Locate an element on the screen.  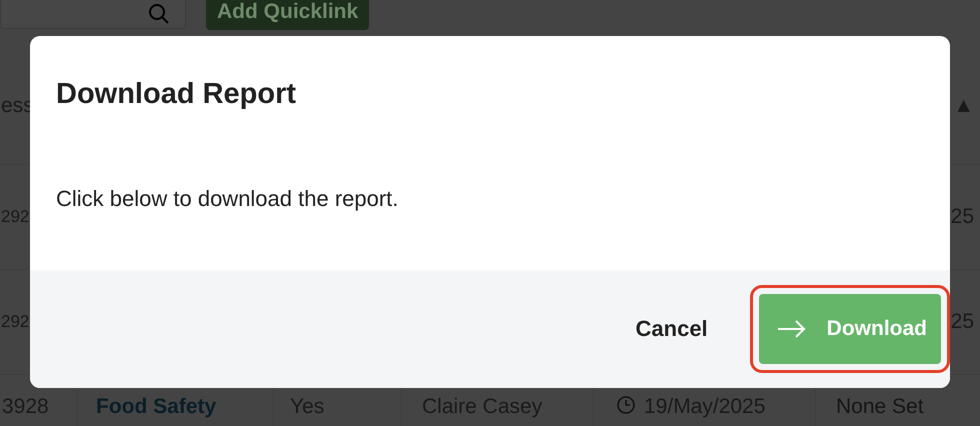
dialog-message: Click below to download the report. is located at coordinates (227, 199).